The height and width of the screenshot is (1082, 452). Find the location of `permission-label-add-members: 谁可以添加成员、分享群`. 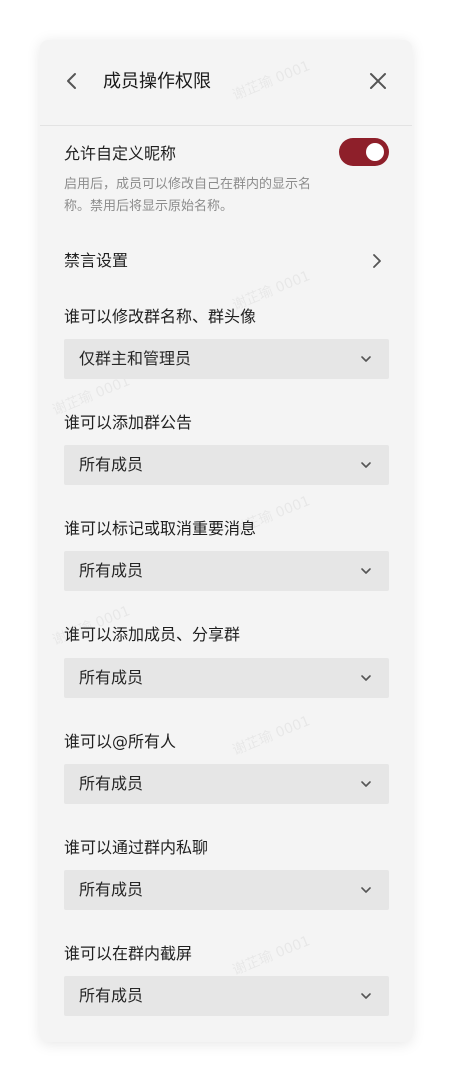

permission-label-add-members: 谁可以添加成员、分享群 is located at coordinates (152, 634).